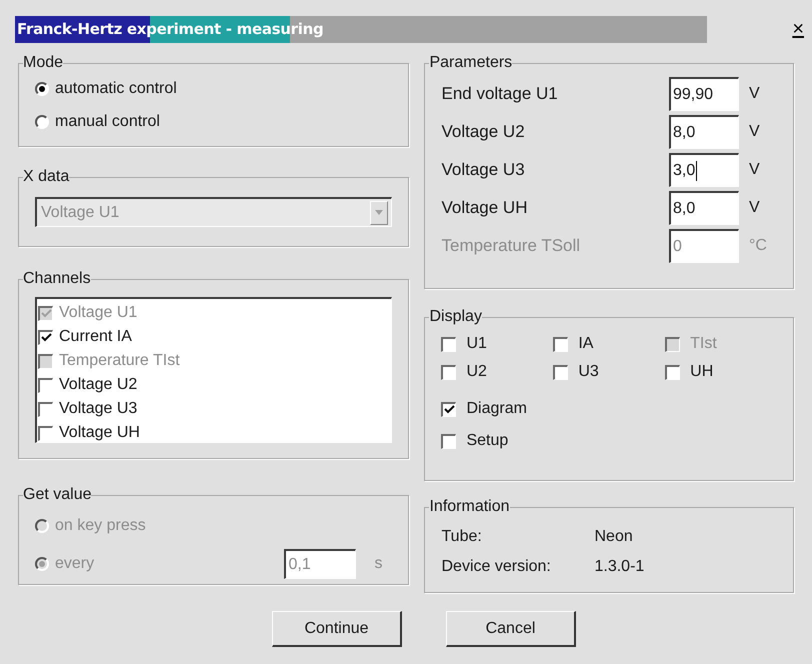 This screenshot has width=812, height=664. What do you see at coordinates (496, 409) in the screenshot?
I see `checkbox-label: Diagram` at bounding box center [496, 409].